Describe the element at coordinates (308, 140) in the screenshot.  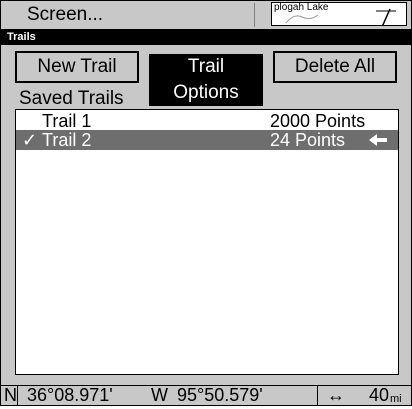
I see `trail-points: 24 Points` at that location.